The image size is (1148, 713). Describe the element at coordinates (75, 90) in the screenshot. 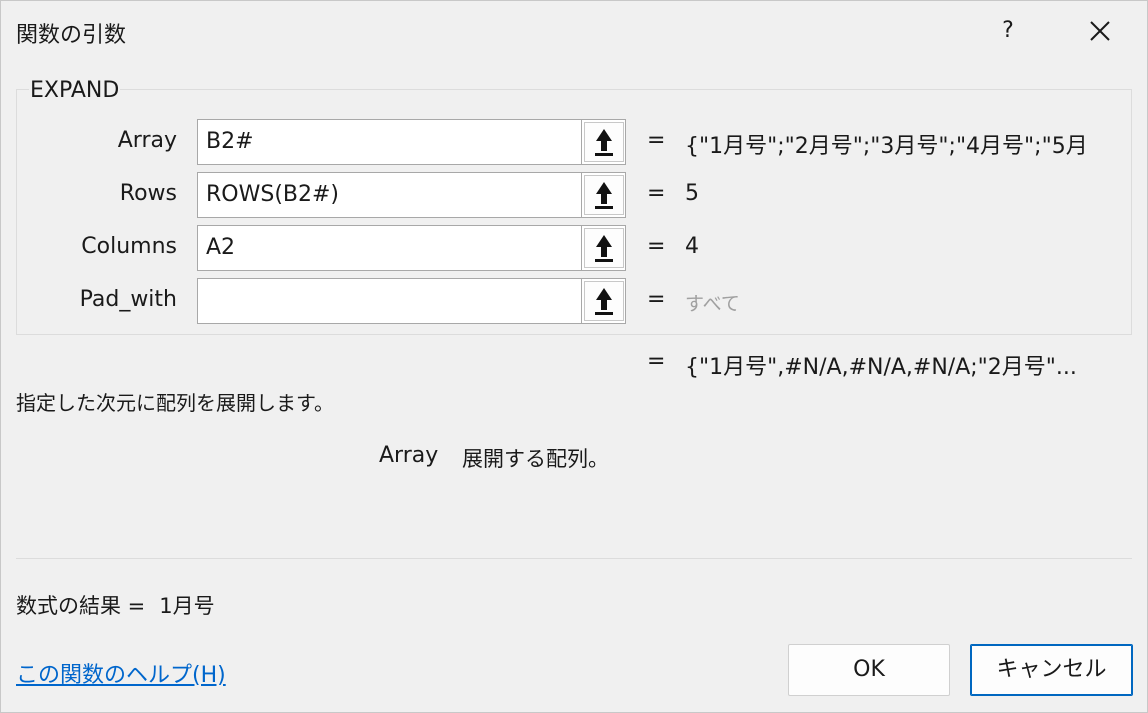

I see `function-name: EXPAND` at that location.